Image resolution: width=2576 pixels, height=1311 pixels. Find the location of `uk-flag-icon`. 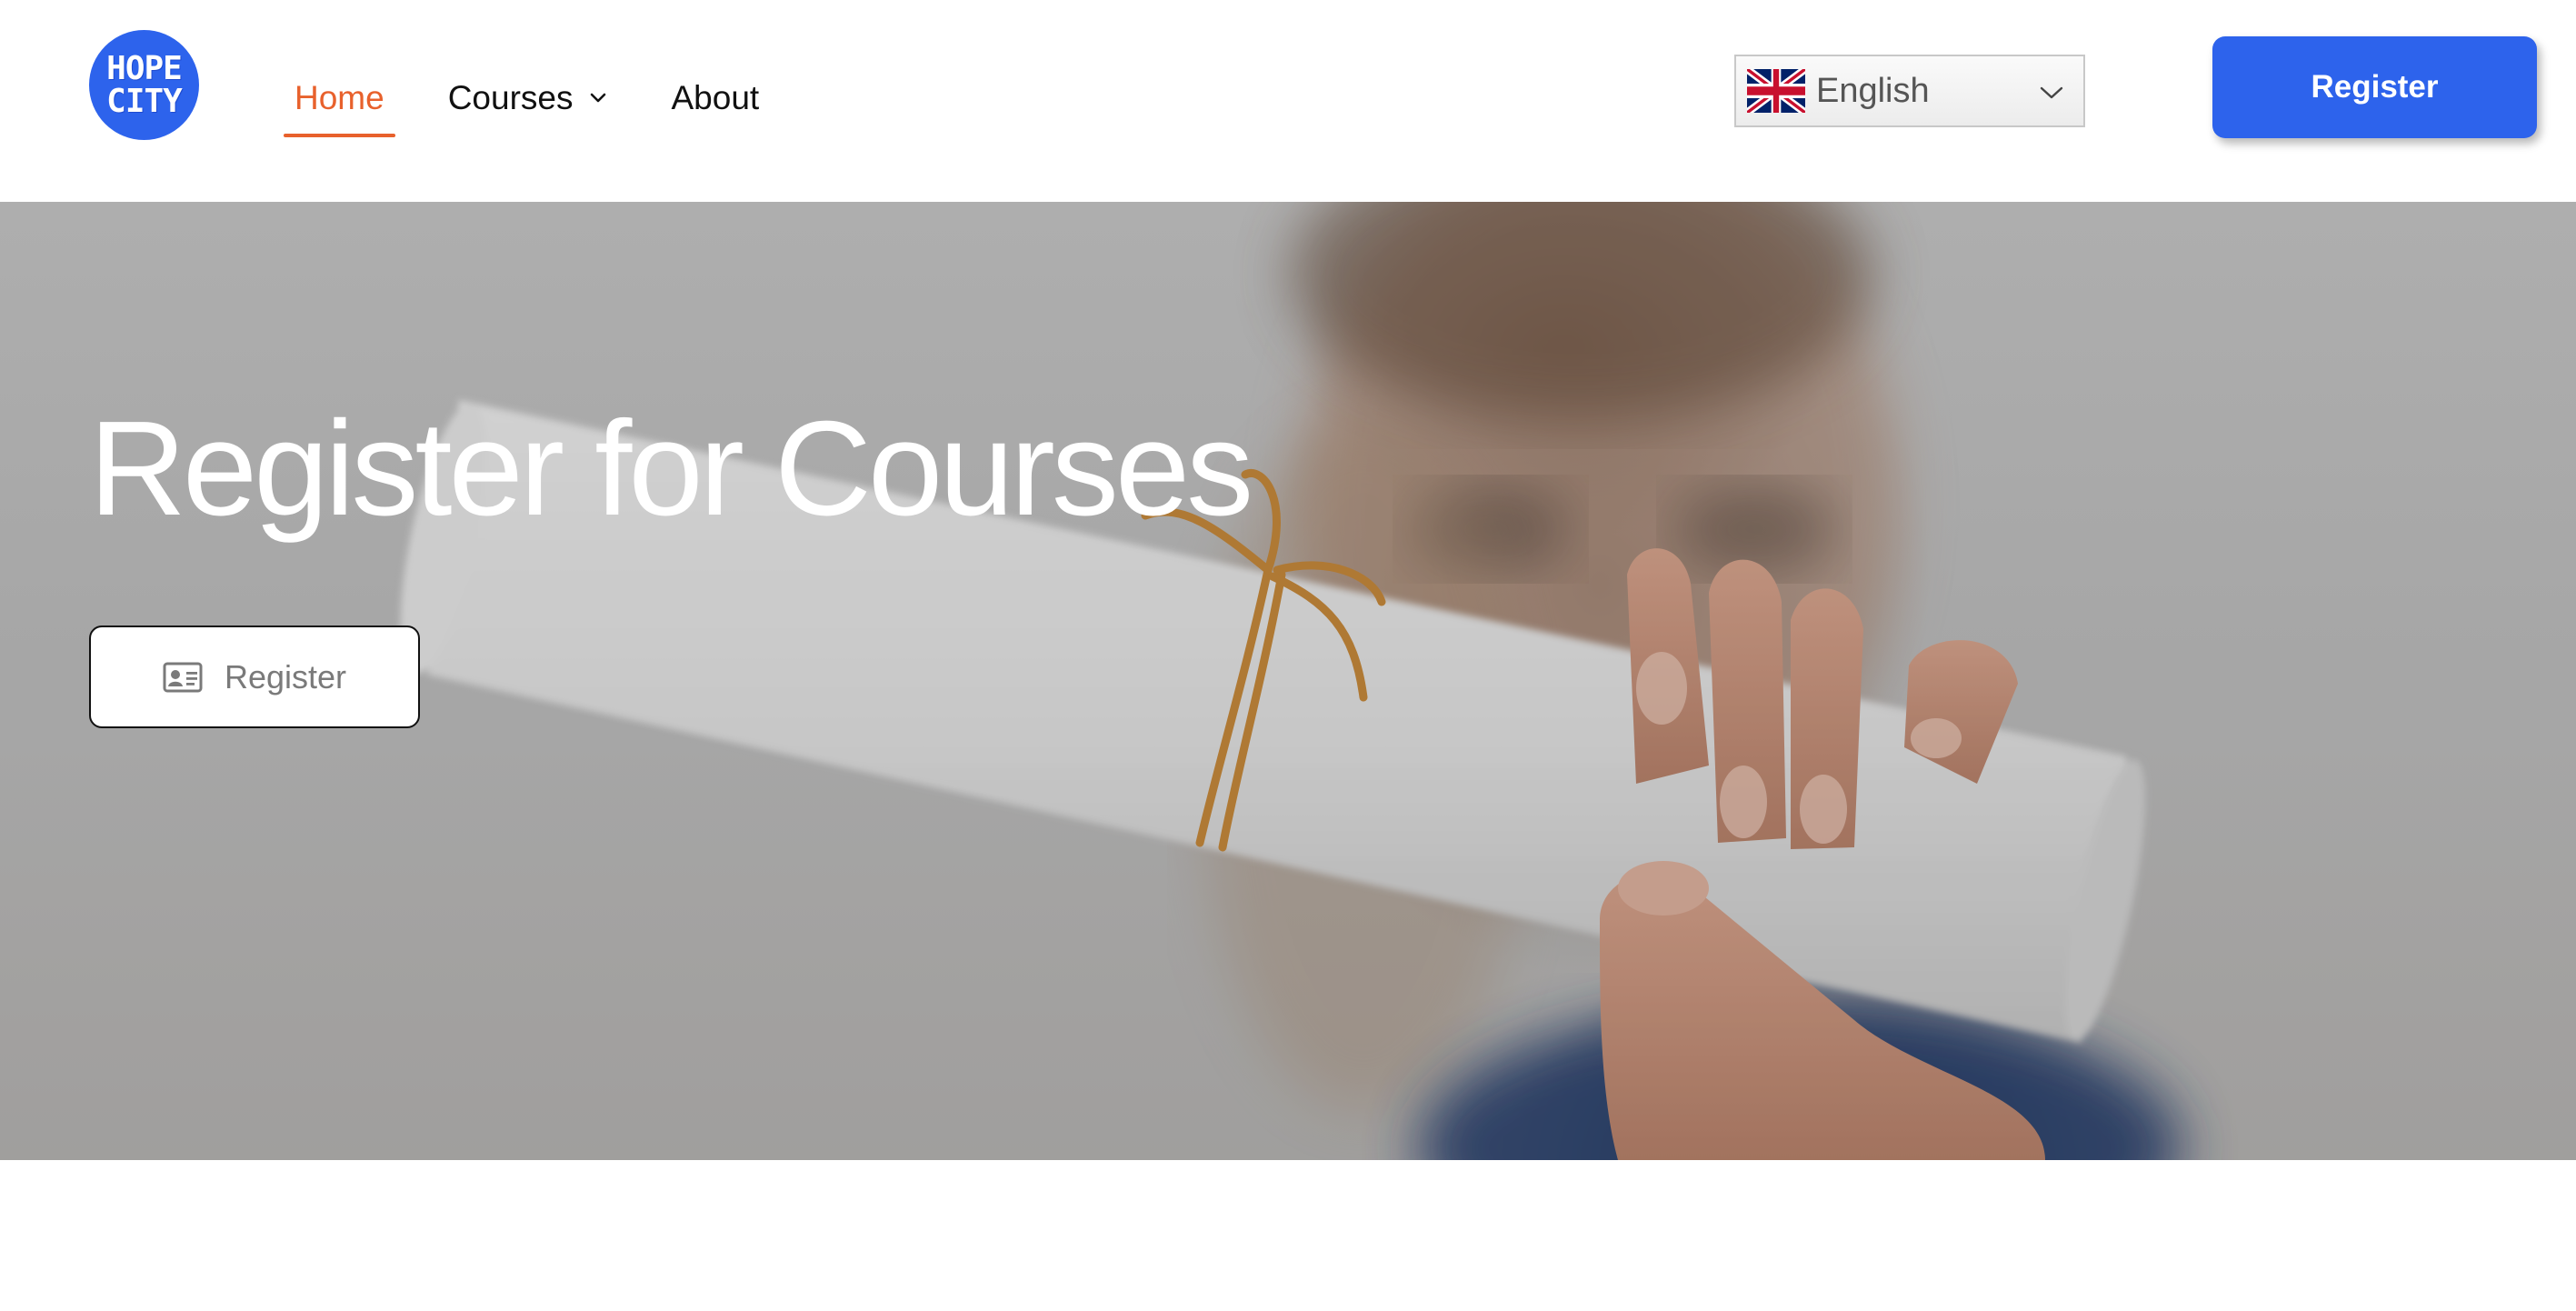

uk-flag-icon is located at coordinates (1776, 91).